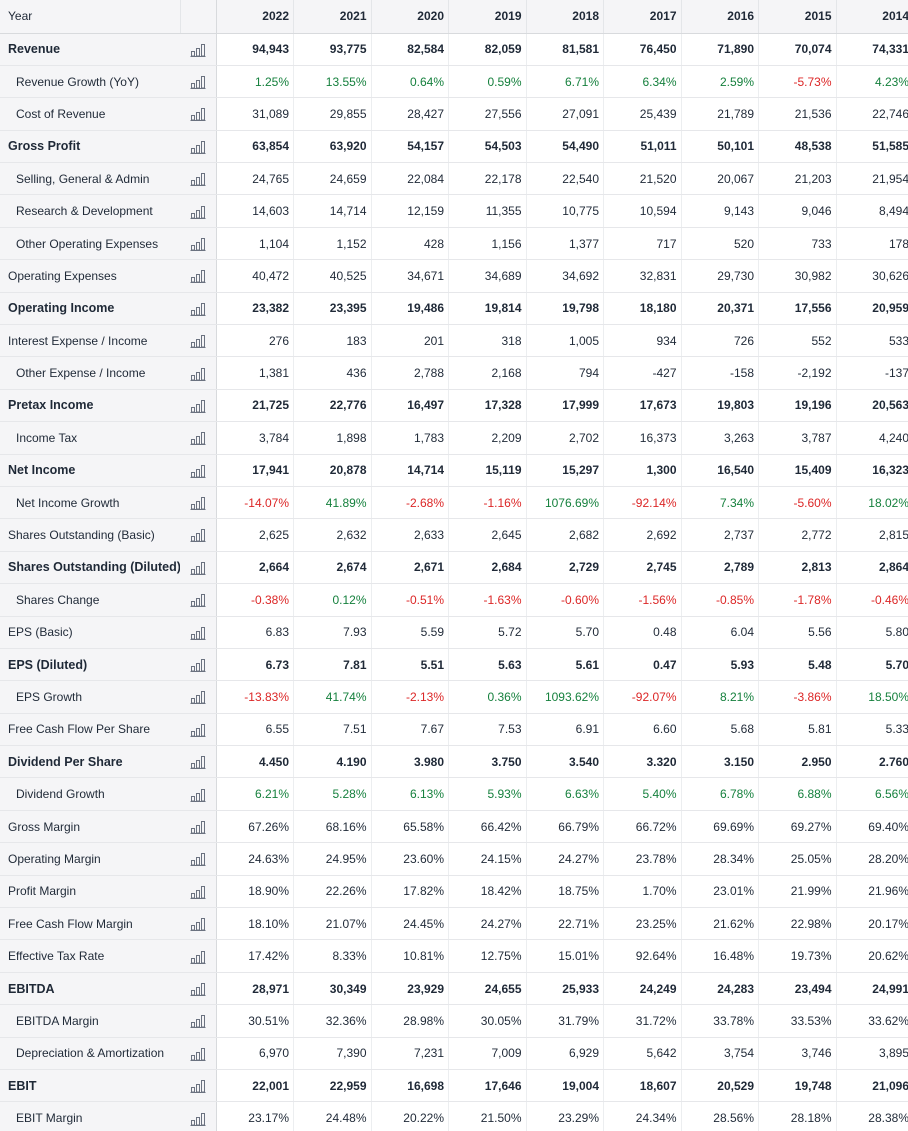  I want to click on value-cell: 34,689, so click(487, 276).